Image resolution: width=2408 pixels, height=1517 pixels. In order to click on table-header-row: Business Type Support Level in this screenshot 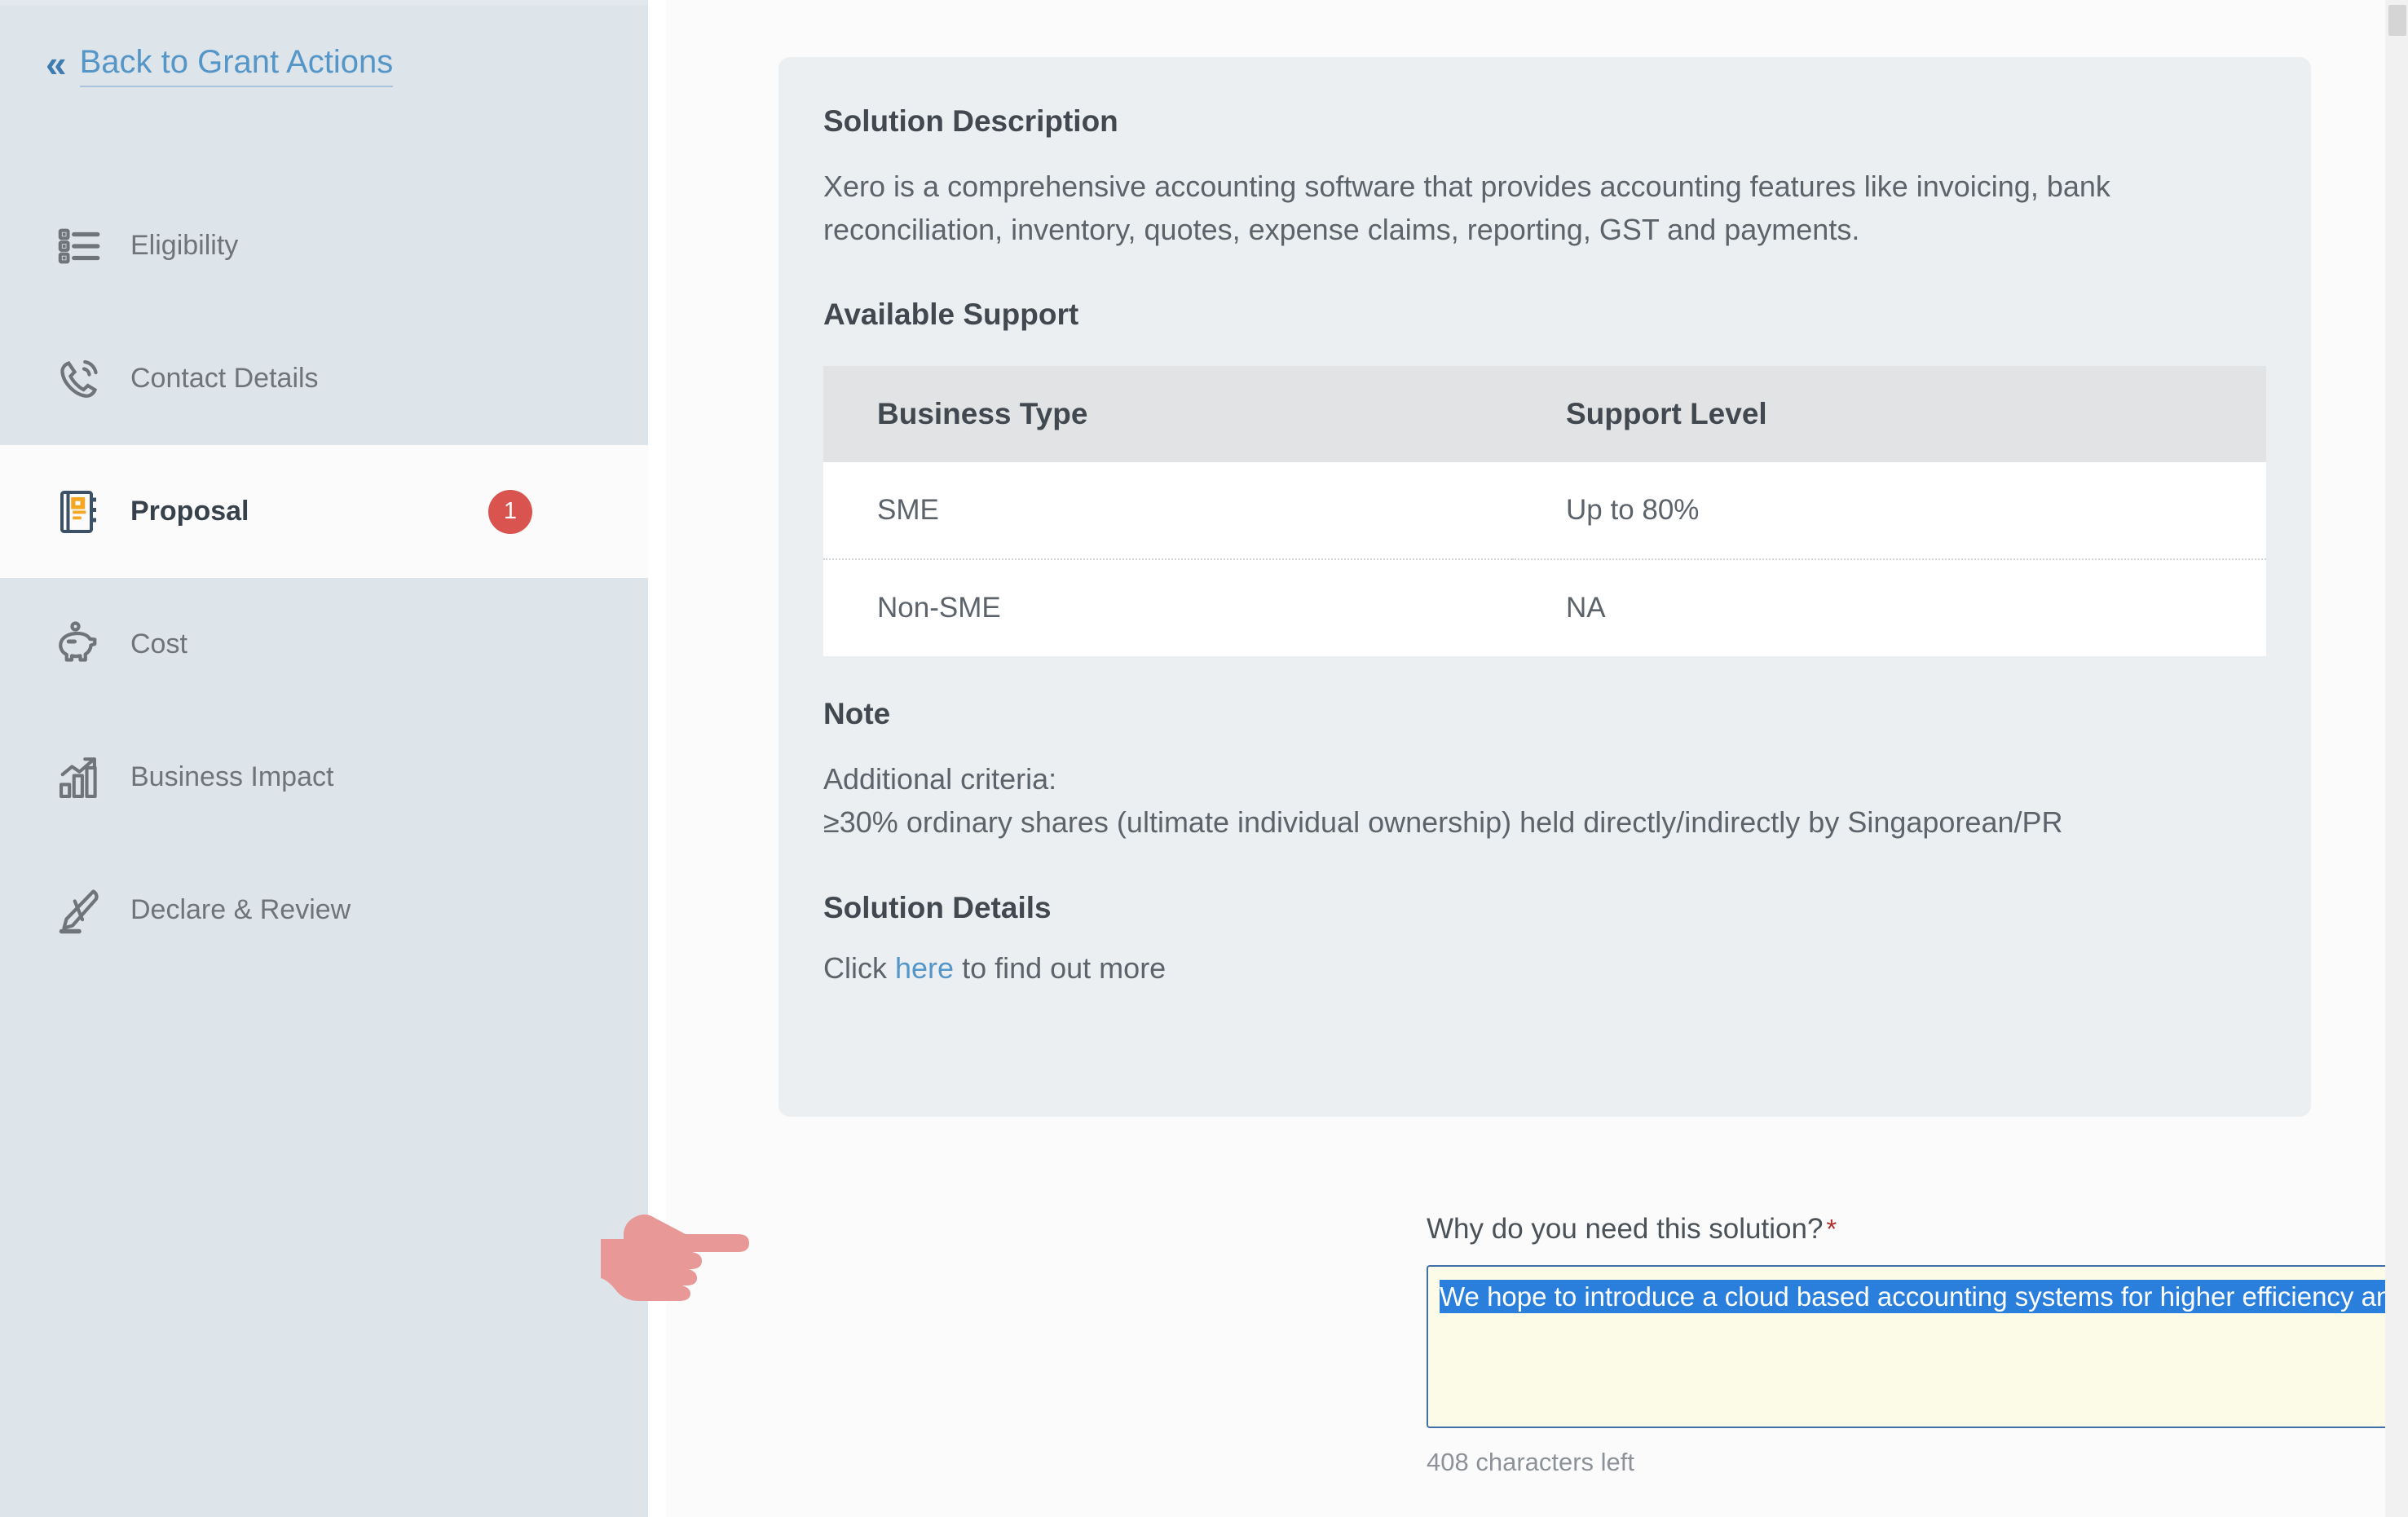, I will do `click(1544, 413)`.